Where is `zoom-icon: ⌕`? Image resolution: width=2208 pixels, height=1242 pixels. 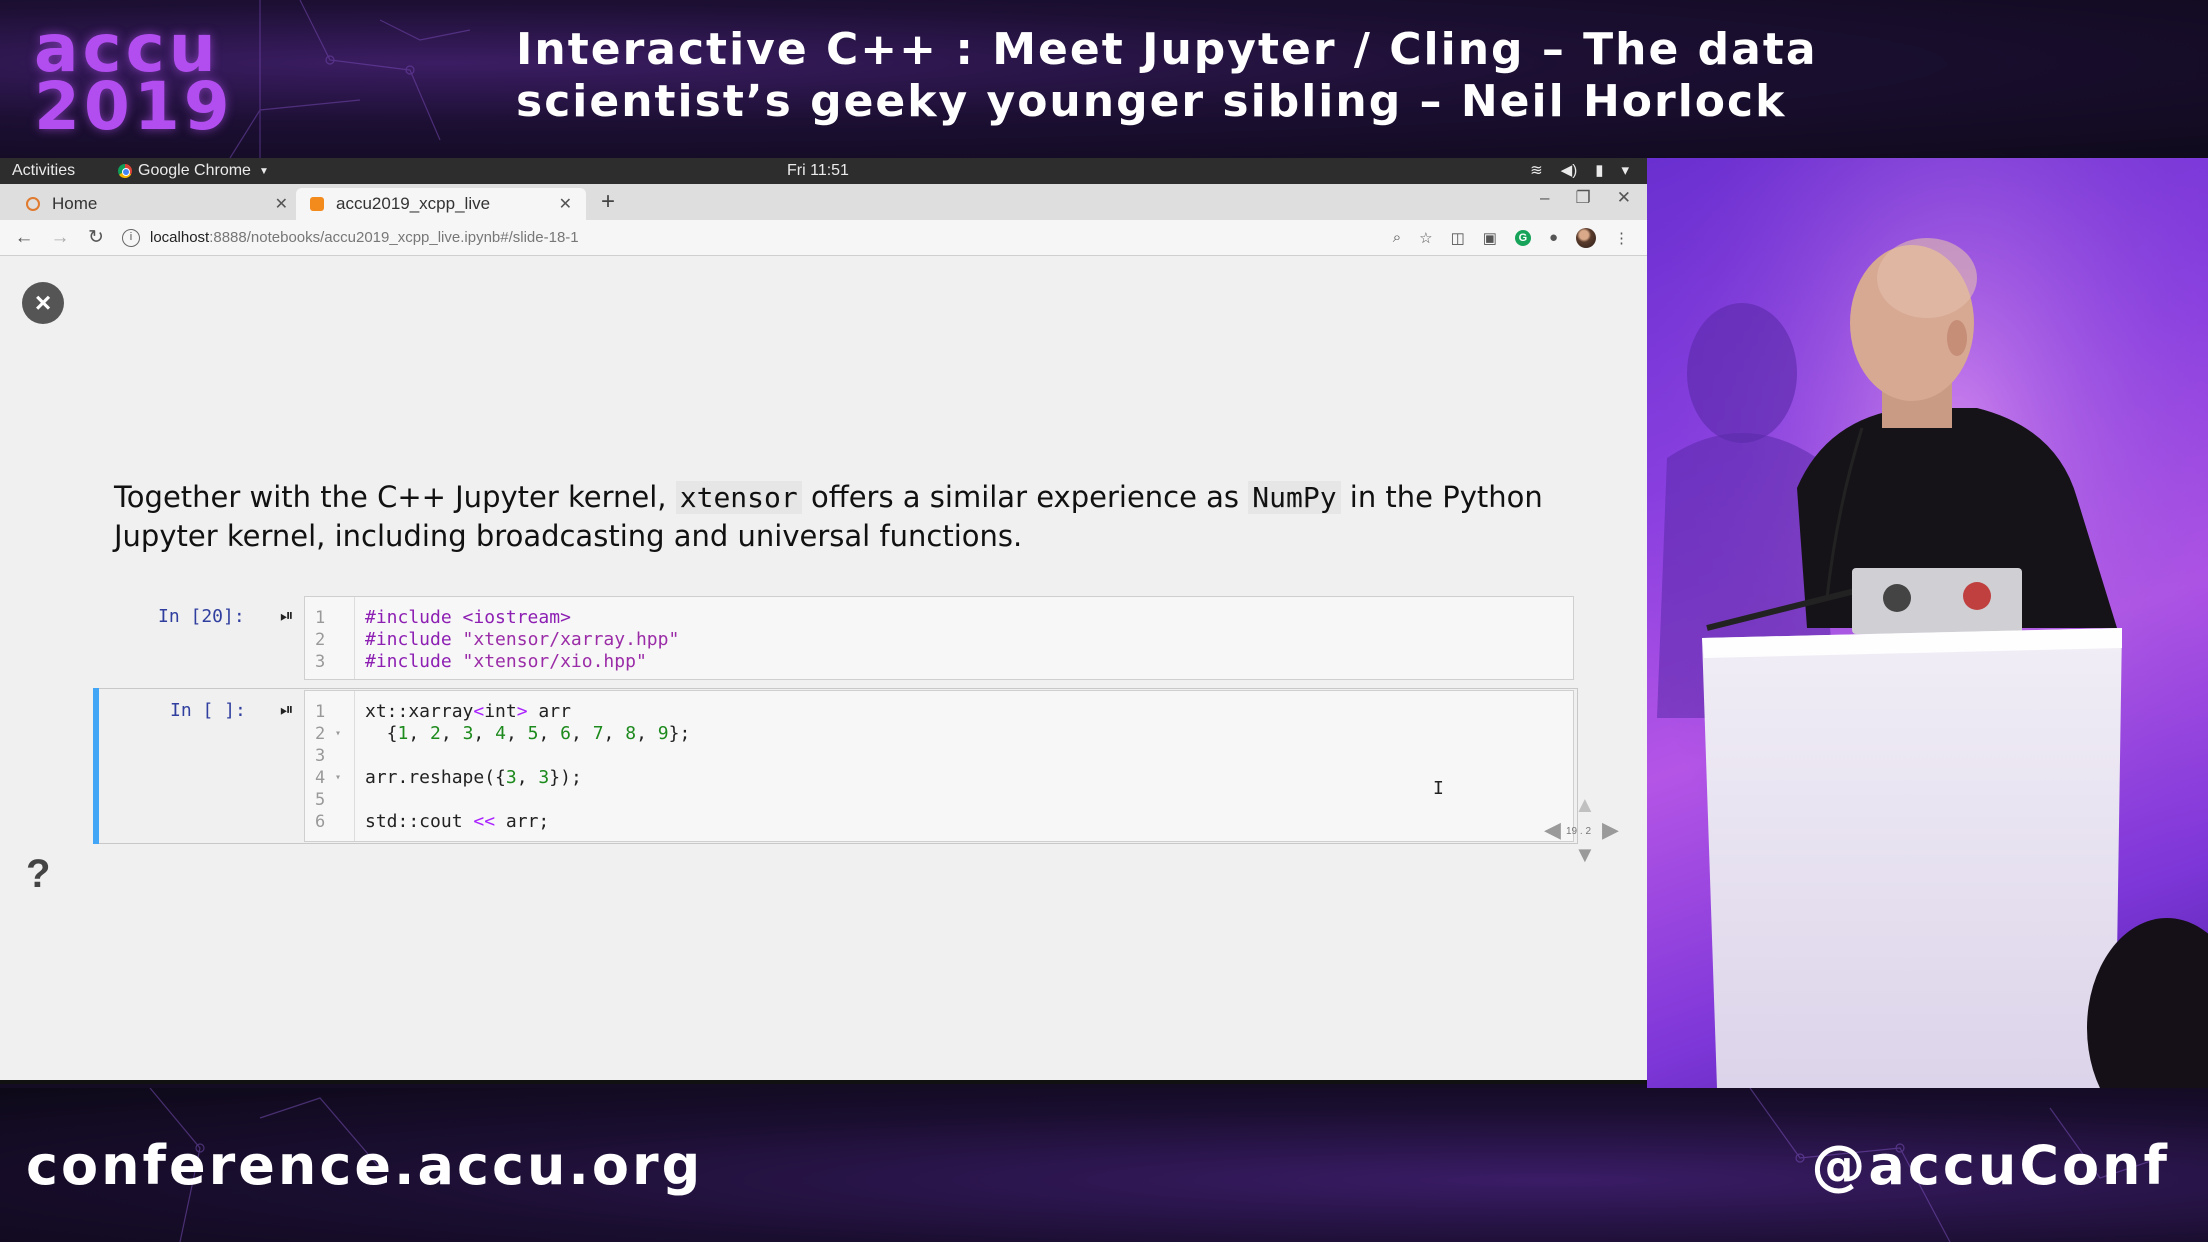
zoom-icon: ⌕ is located at coordinates (1397, 237).